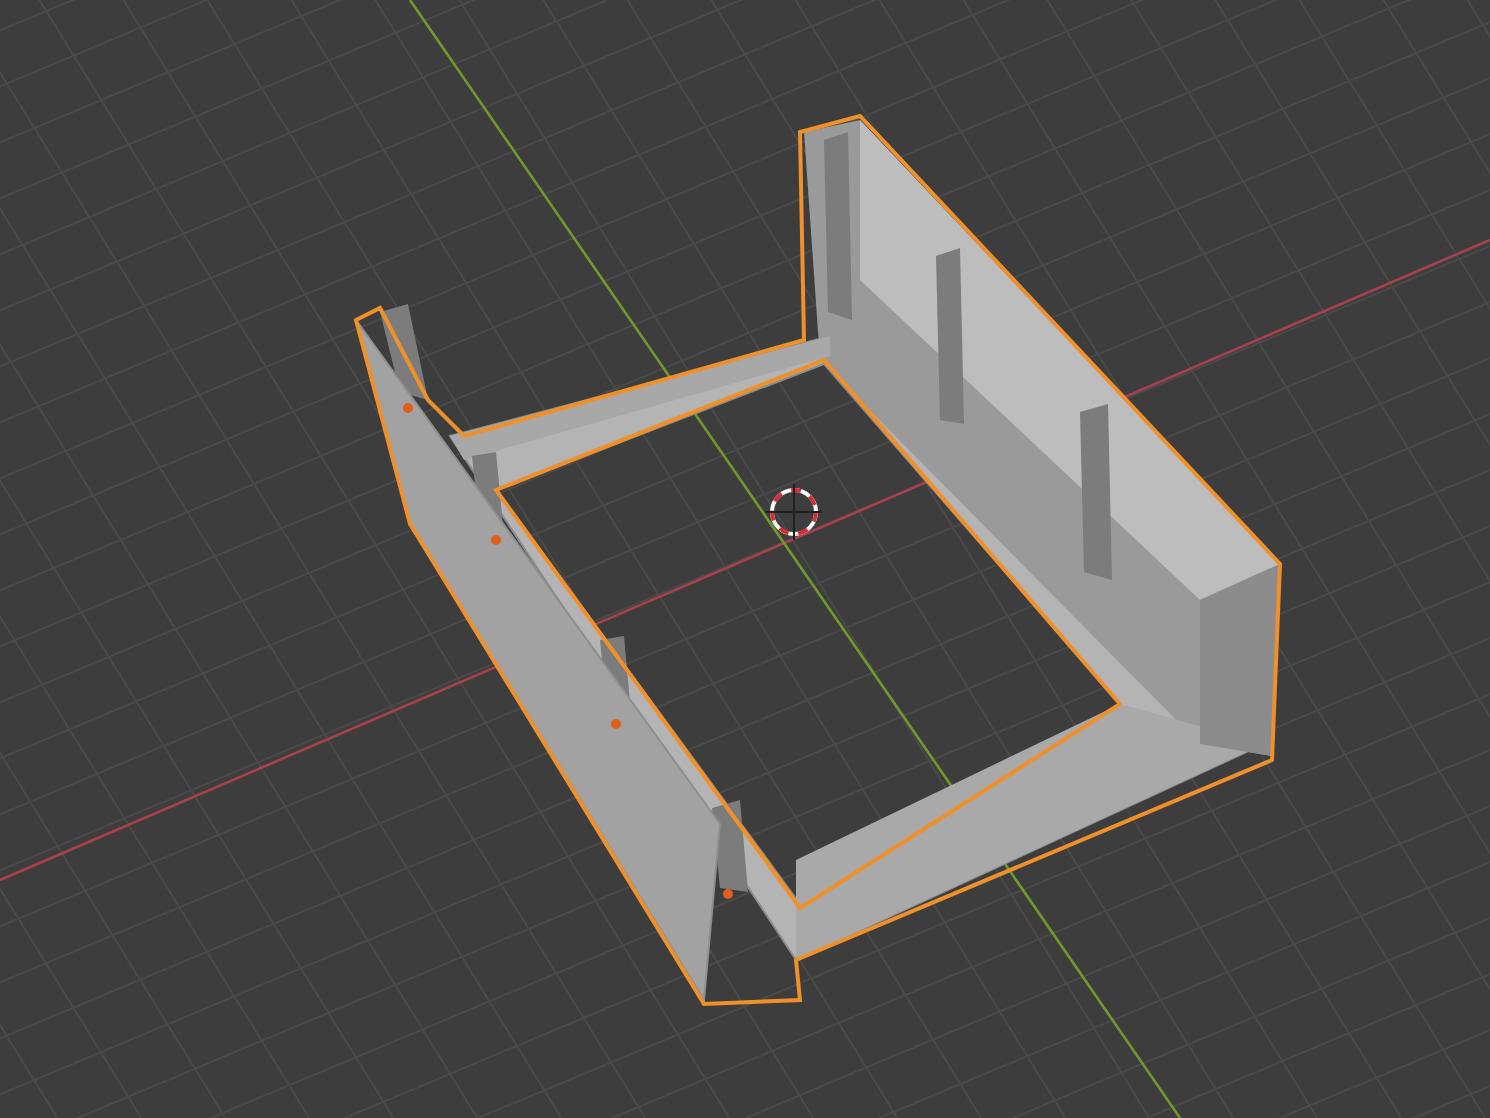 The width and height of the screenshot is (1490, 1118). I want to click on 3d-cursor-icon, so click(794, 512).